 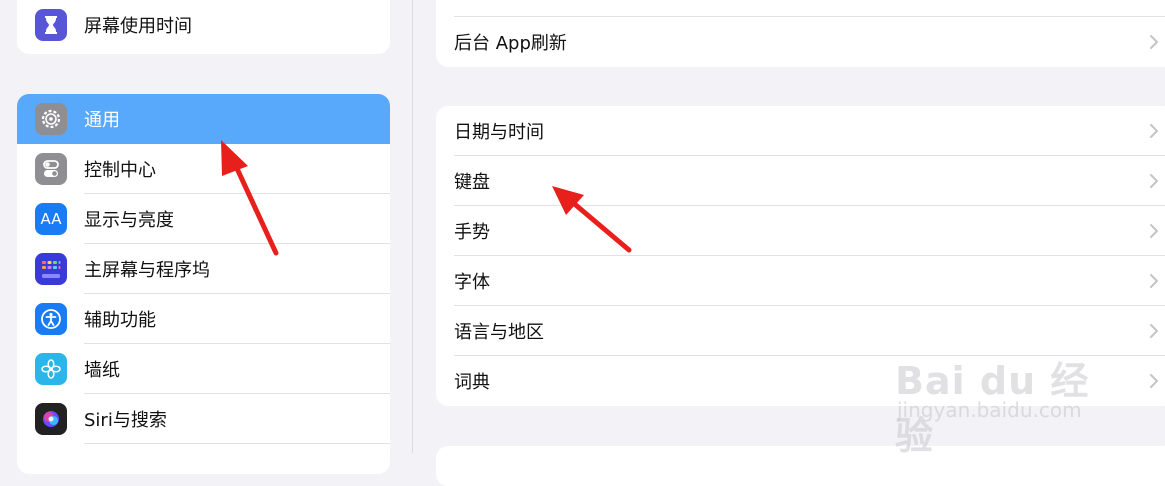 I want to click on settings-group-1: 后台 App刷新, so click(x=800, y=33).